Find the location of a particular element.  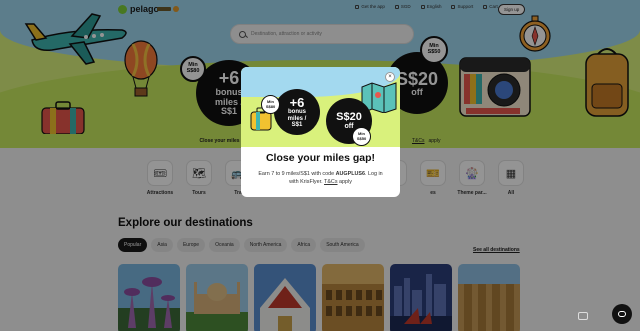

modal-min-tag-right: Min S$50 is located at coordinates (361, 136).